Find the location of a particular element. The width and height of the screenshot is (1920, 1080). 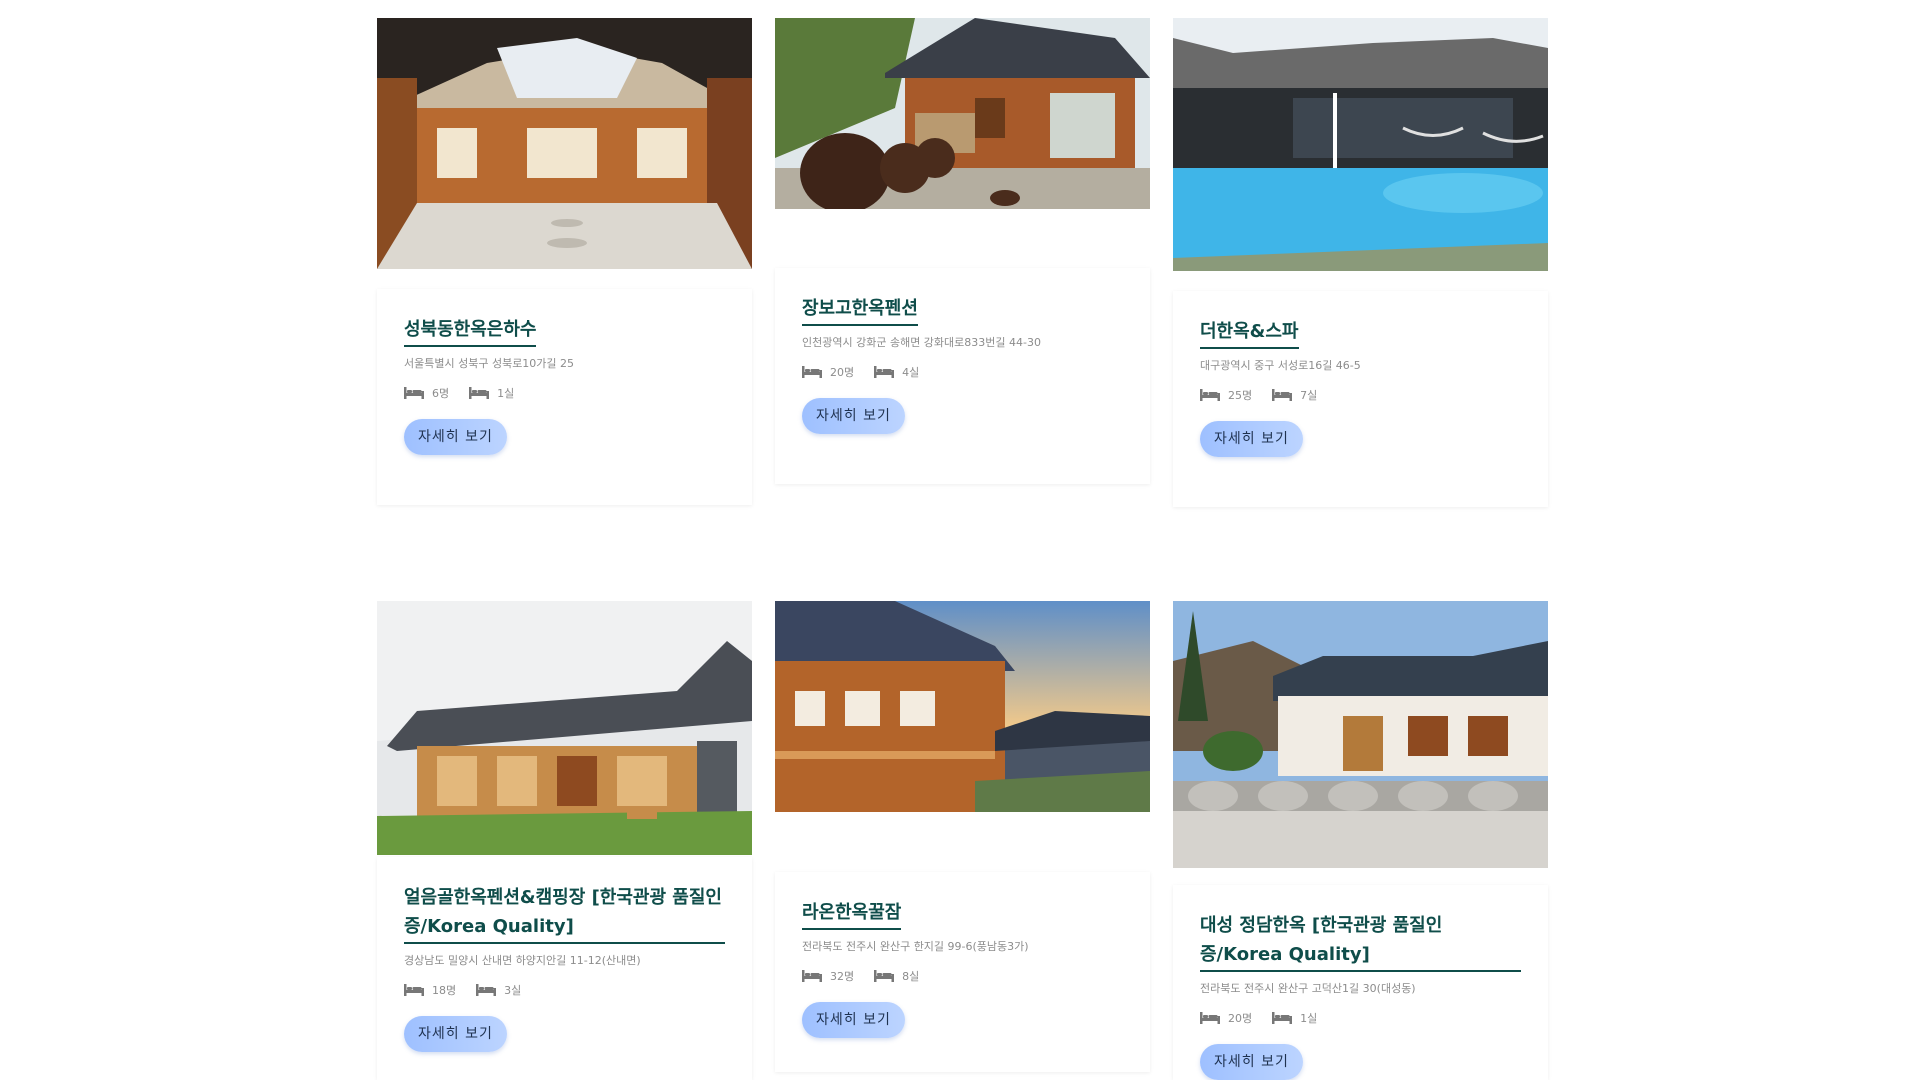

listing-meta: 25명 7실 is located at coordinates (1360, 395).